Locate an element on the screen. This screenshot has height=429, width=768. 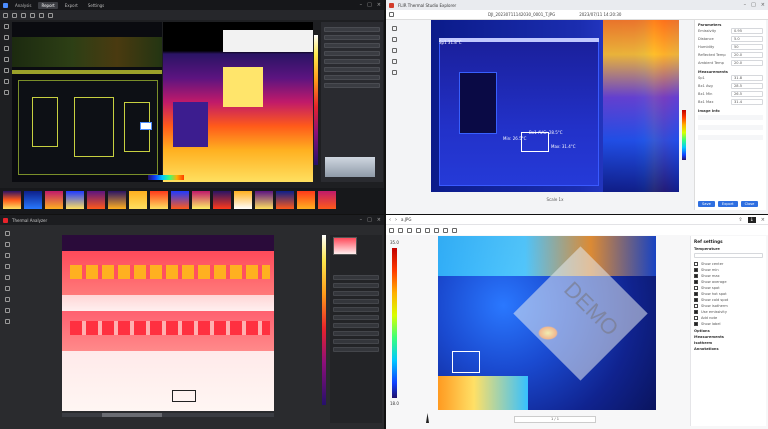
measurement-value: 26.5 is located at coordinates (747, 94).